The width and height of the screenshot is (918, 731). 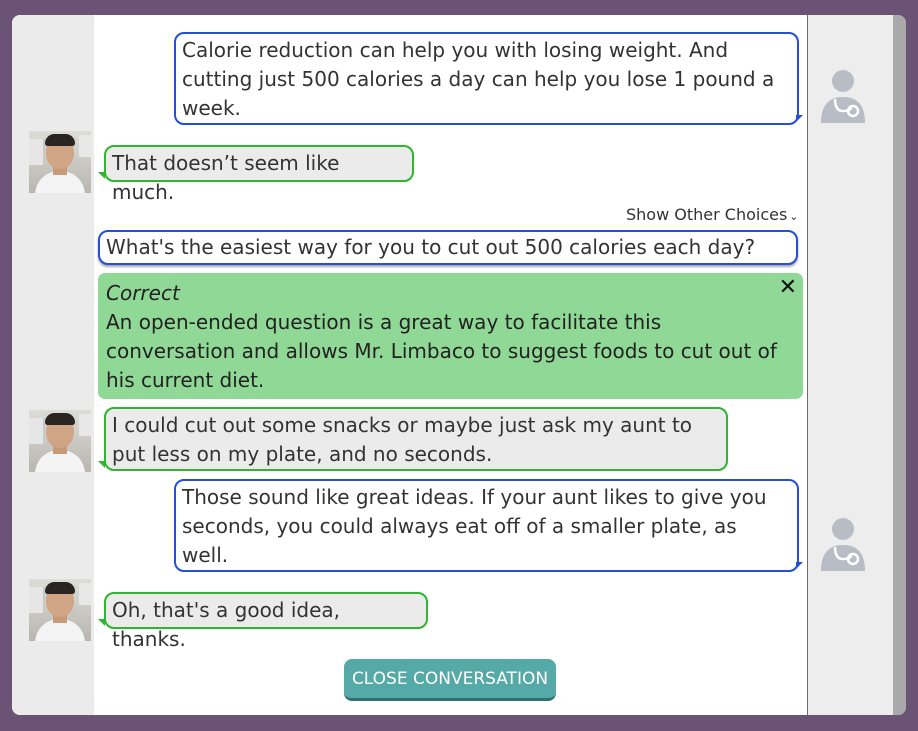 What do you see at coordinates (143, 293) in the screenshot?
I see `feedback-title: Correct` at bounding box center [143, 293].